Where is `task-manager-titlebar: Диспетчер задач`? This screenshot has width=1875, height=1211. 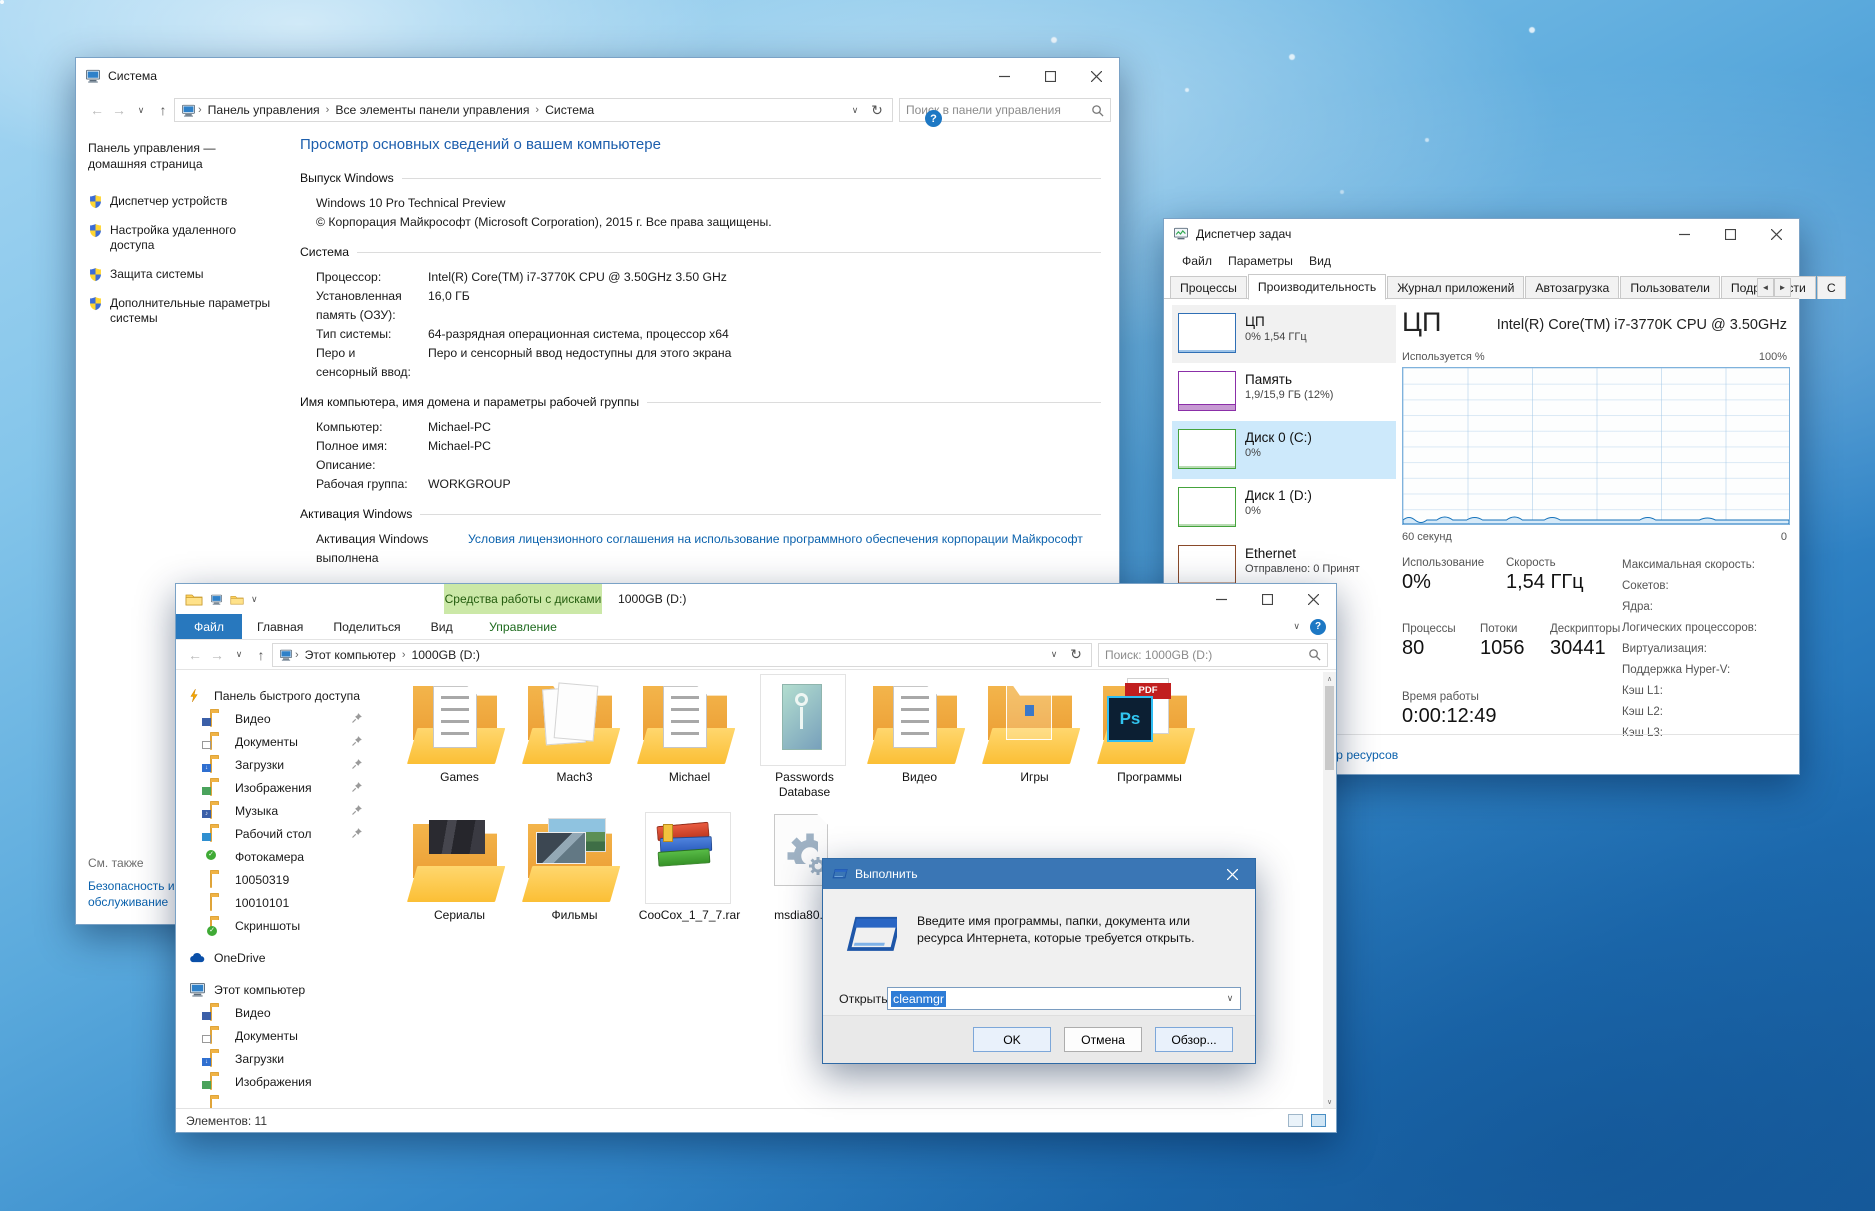
task-manager-titlebar: Диспетчер задач is located at coordinates (1481, 234).